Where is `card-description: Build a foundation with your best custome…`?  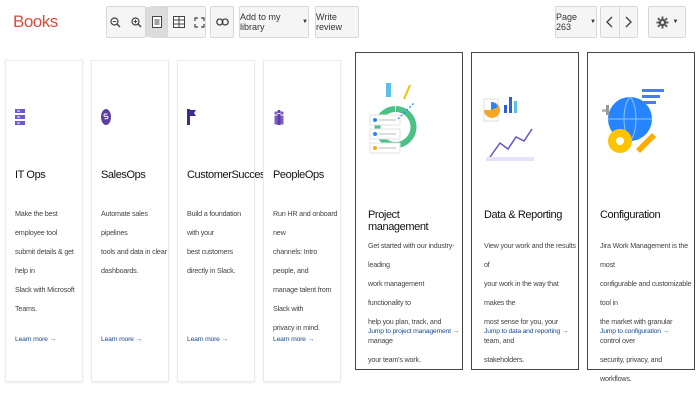
card-description: Build a foundation with your best custome… is located at coordinates (214, 242).